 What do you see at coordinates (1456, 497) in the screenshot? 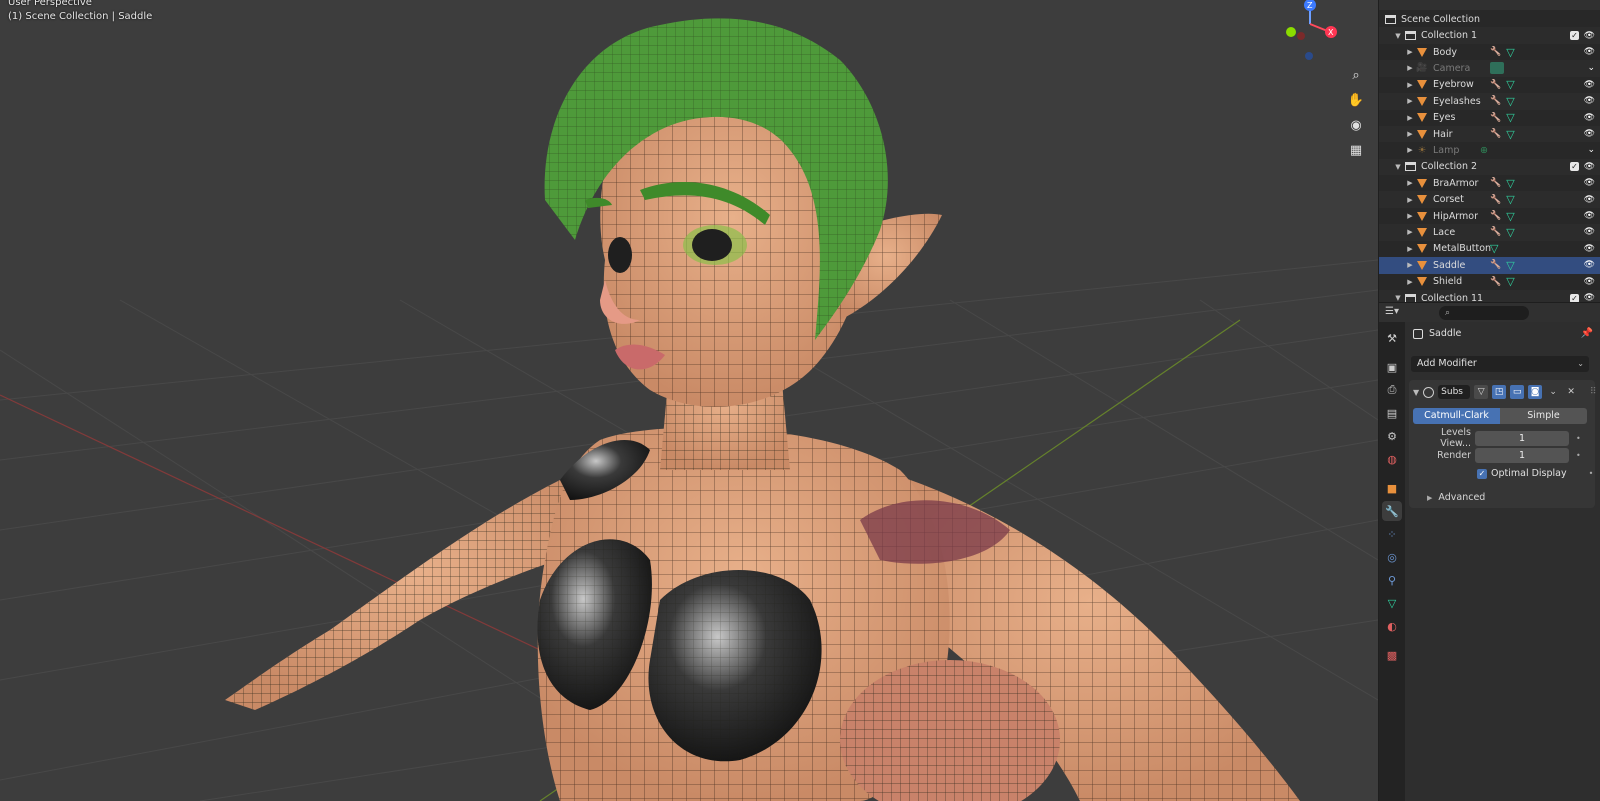
I see `advanced-subpanel: ▶ Advanced` at bounding box center [1456, 497].